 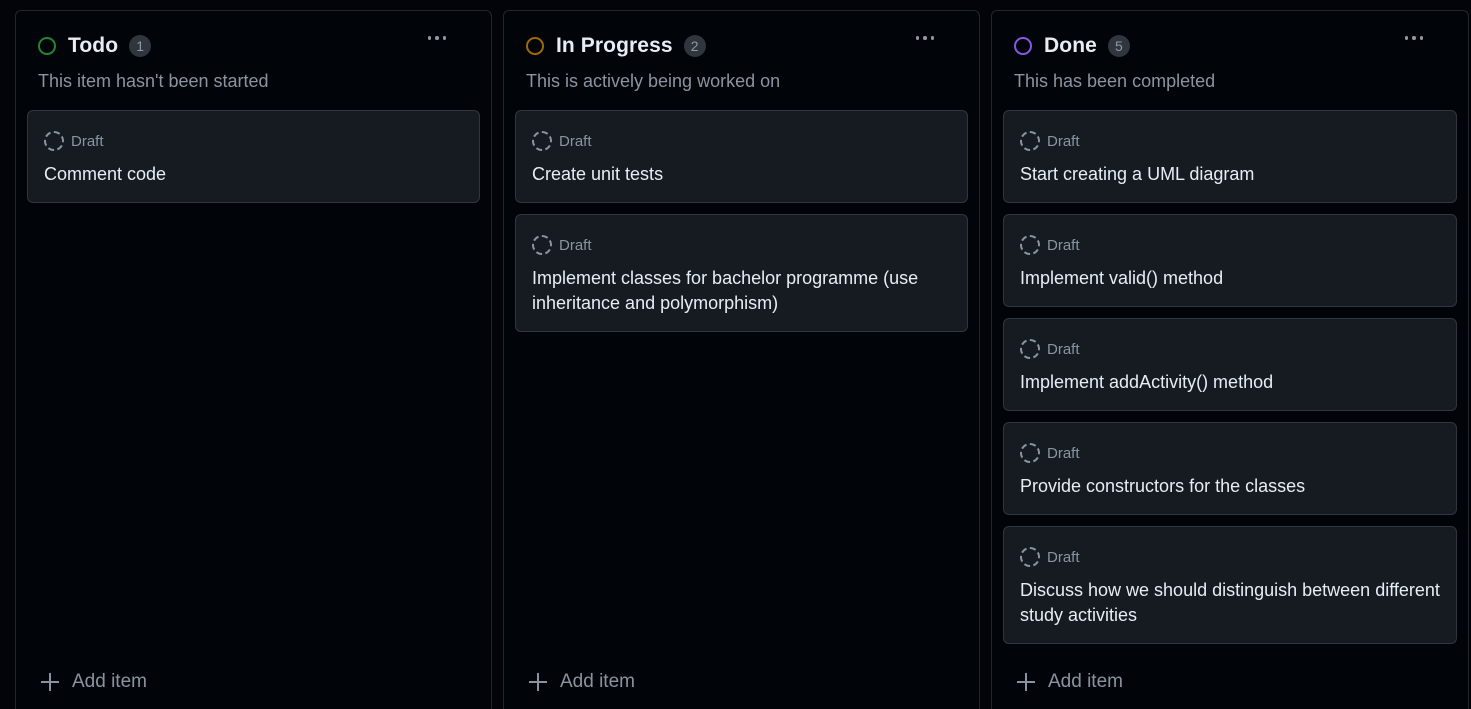 I want to click on card-list: Draft Comment code, so click(x=253, y=162).